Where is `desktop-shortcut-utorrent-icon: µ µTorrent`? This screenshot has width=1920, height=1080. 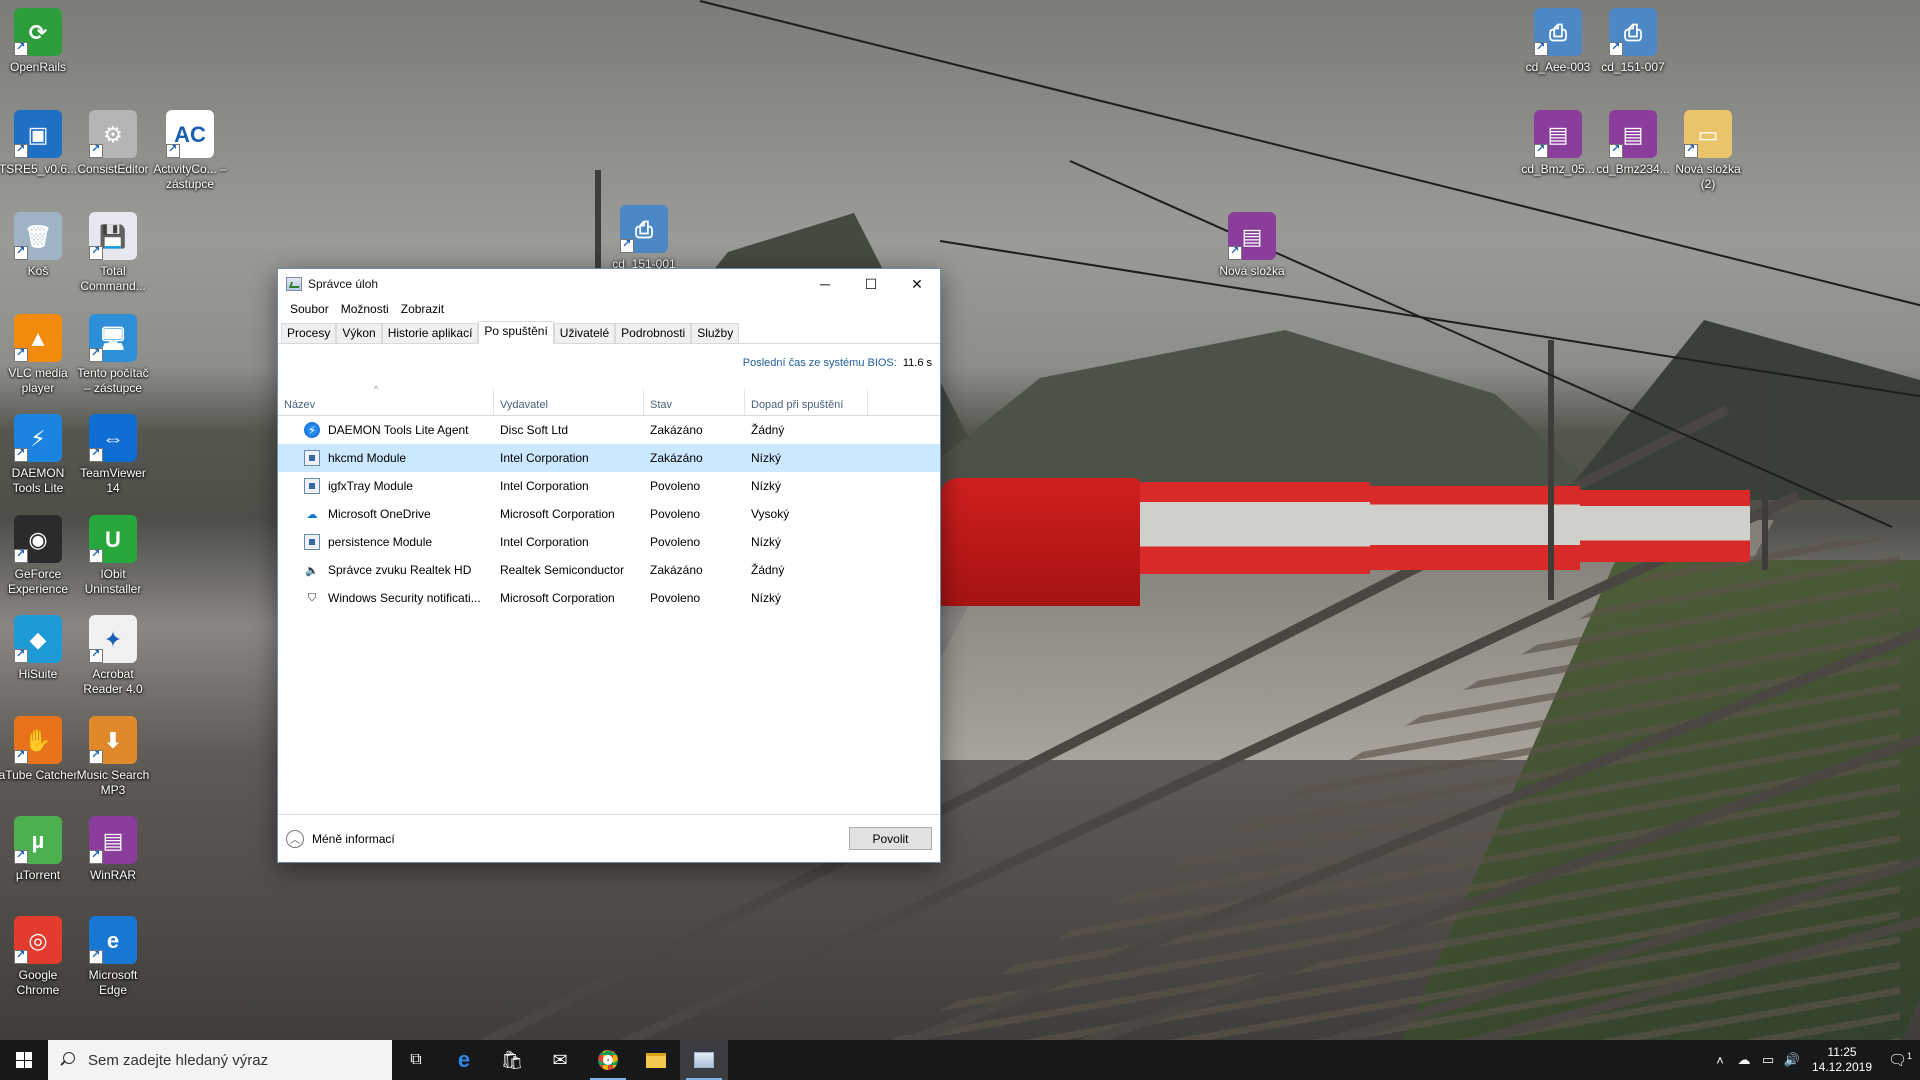
desktop-shortcut-utorrent-icon: µ µTorrent is located at coordinates (39, 849).